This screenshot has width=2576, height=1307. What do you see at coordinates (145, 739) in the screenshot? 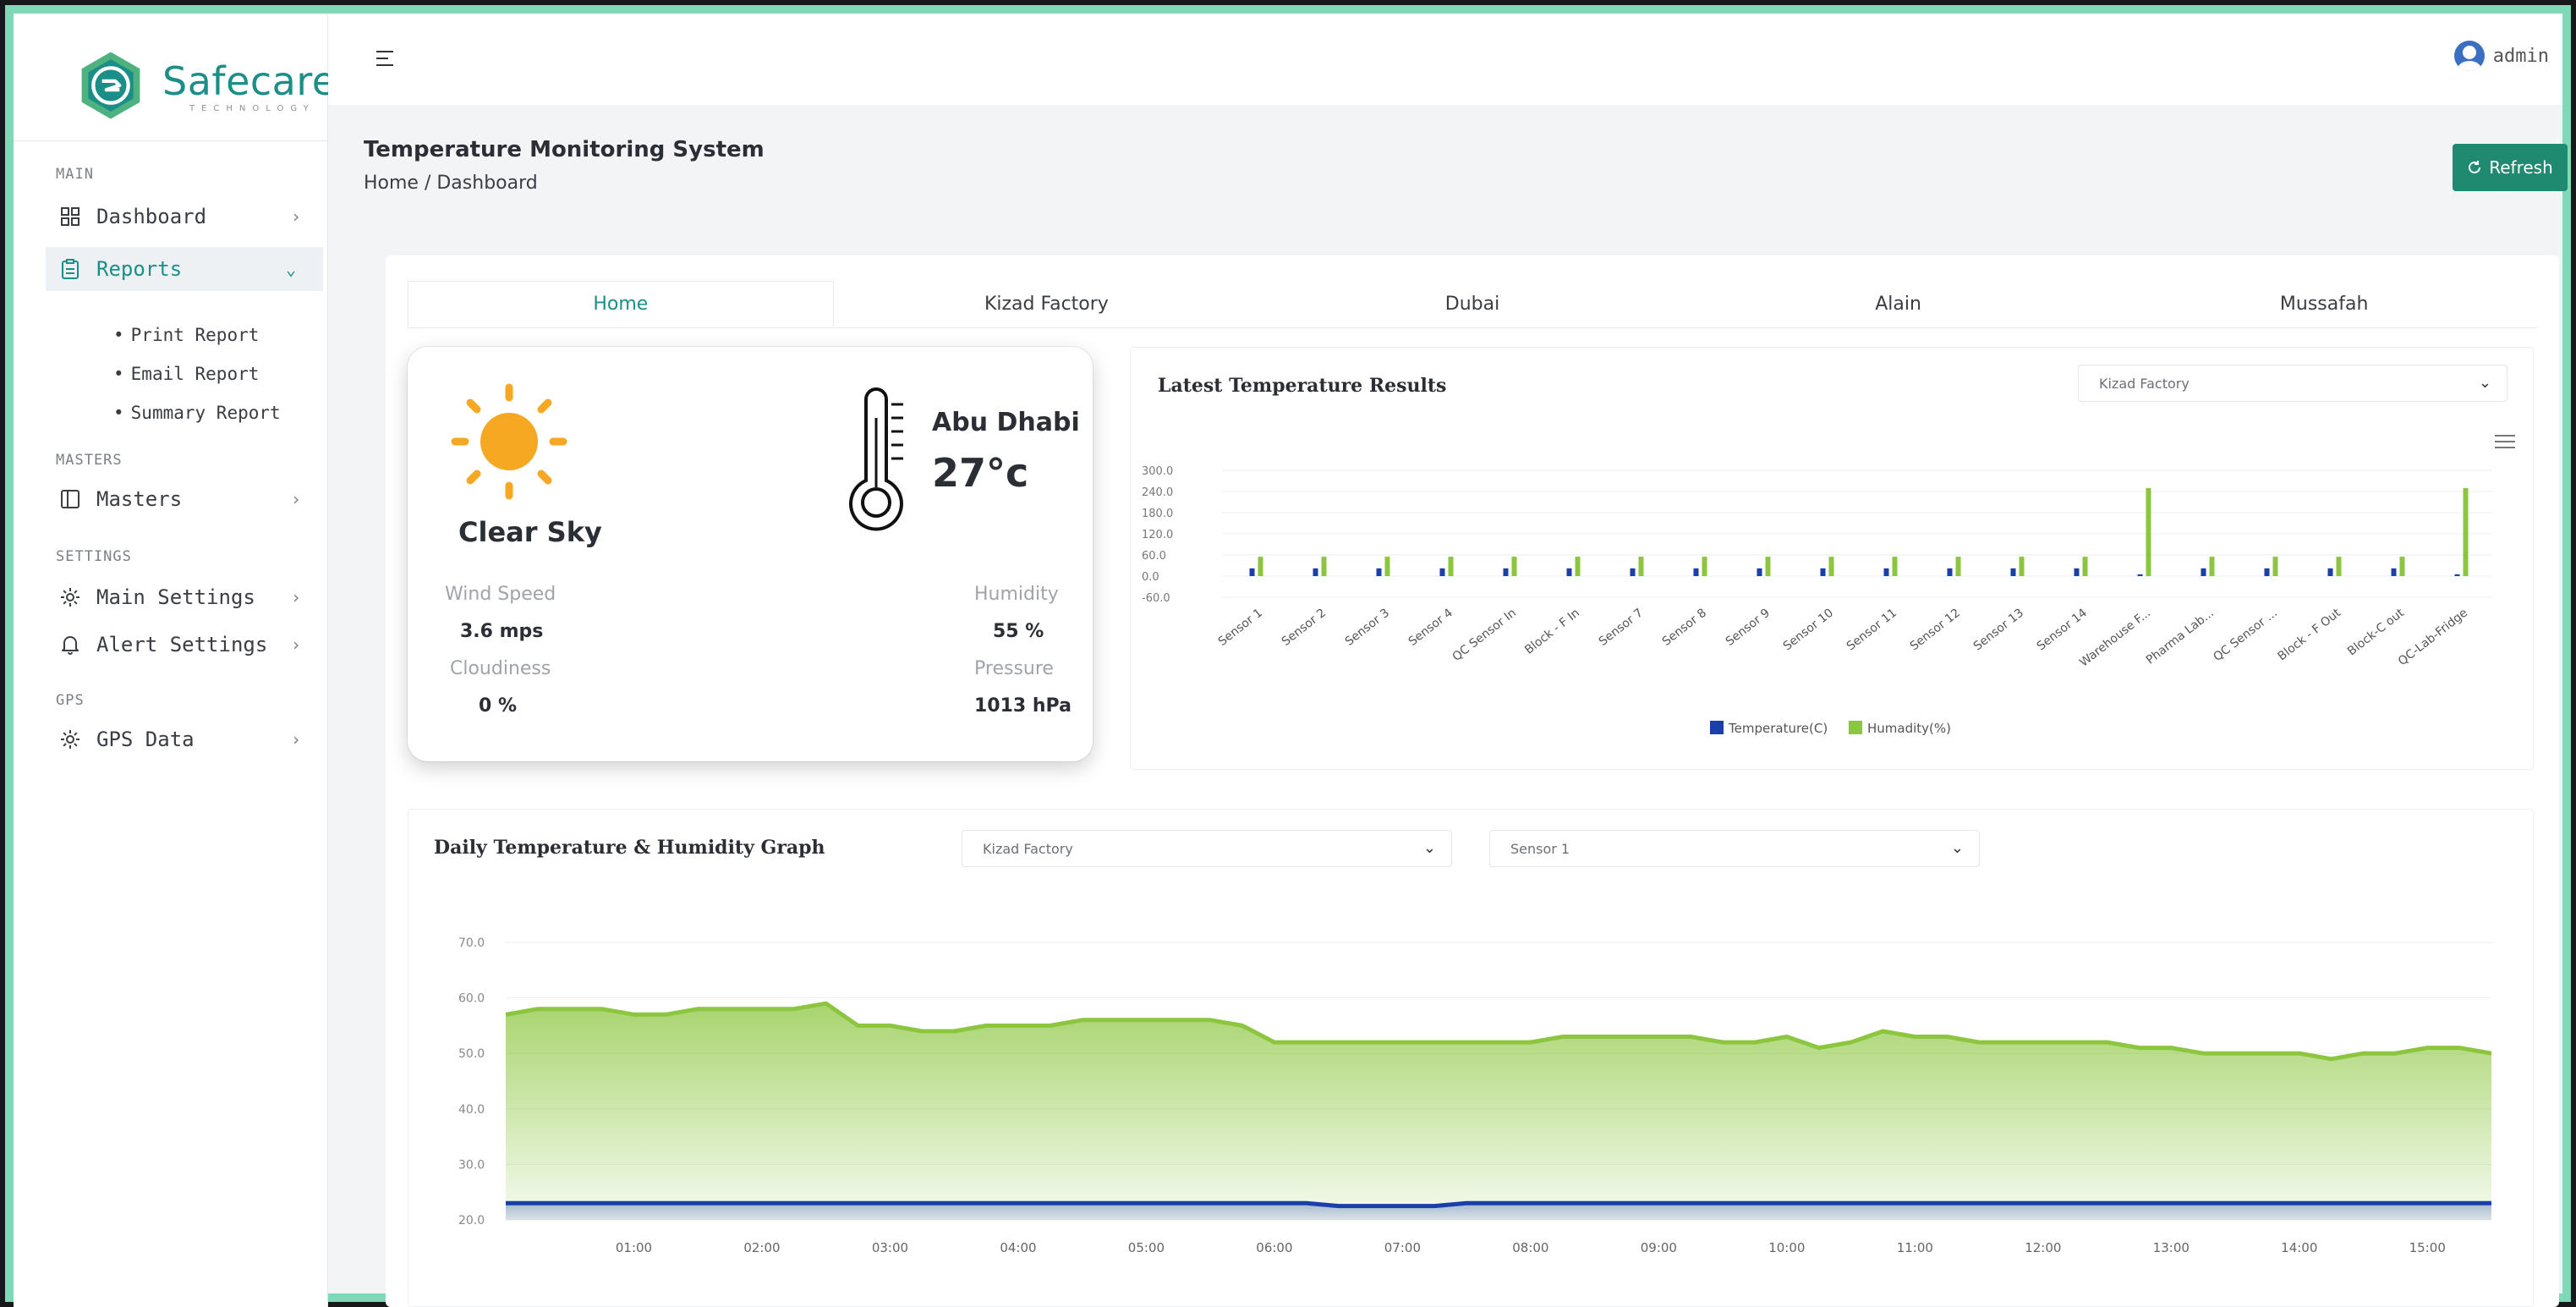
I see `sidebar-item-label: GPS Data` at bounding box center [145, 739].